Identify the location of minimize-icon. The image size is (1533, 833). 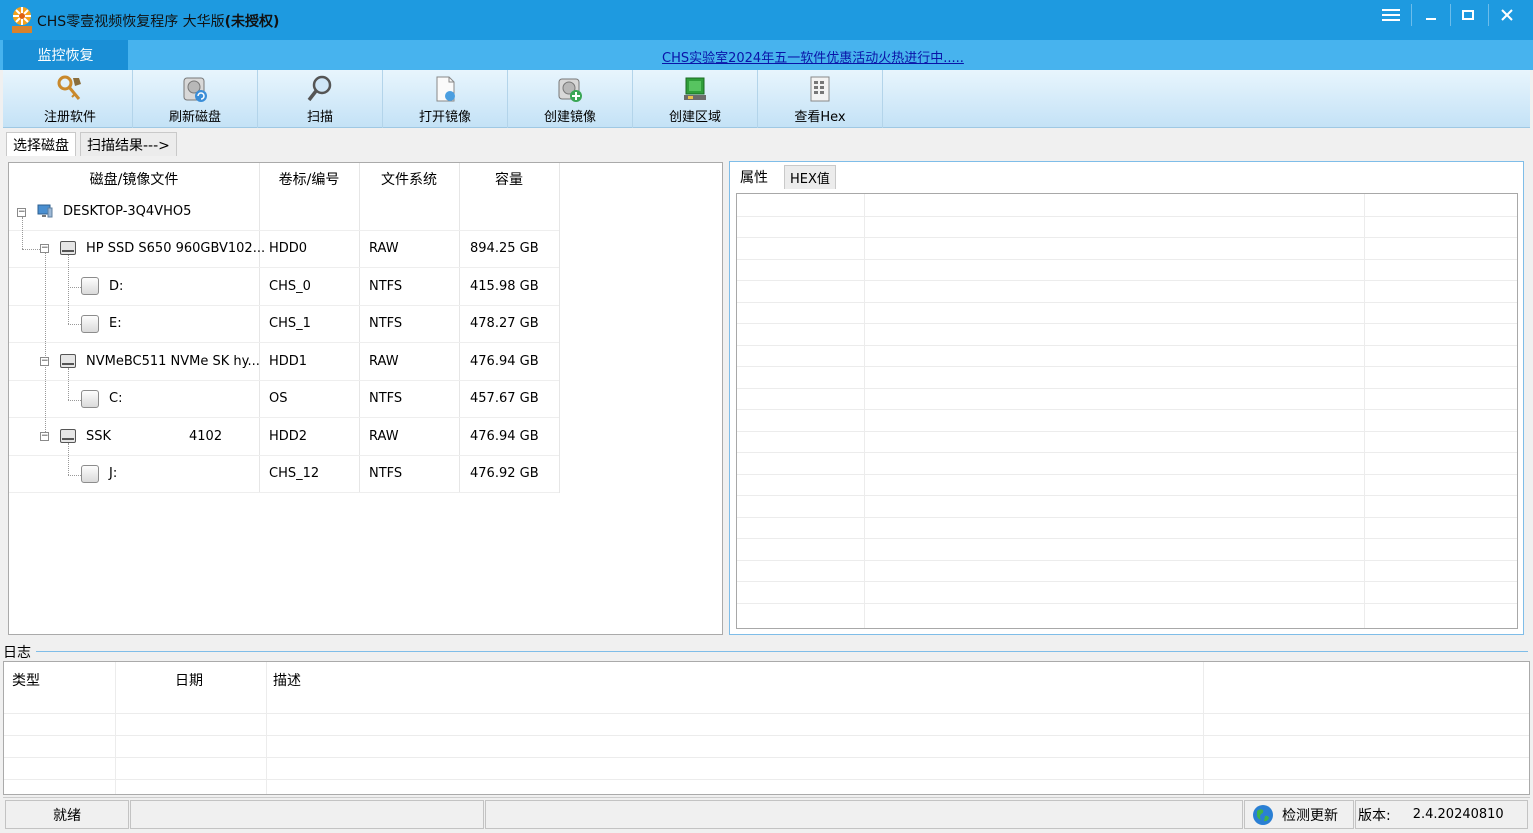
(1431, 15).